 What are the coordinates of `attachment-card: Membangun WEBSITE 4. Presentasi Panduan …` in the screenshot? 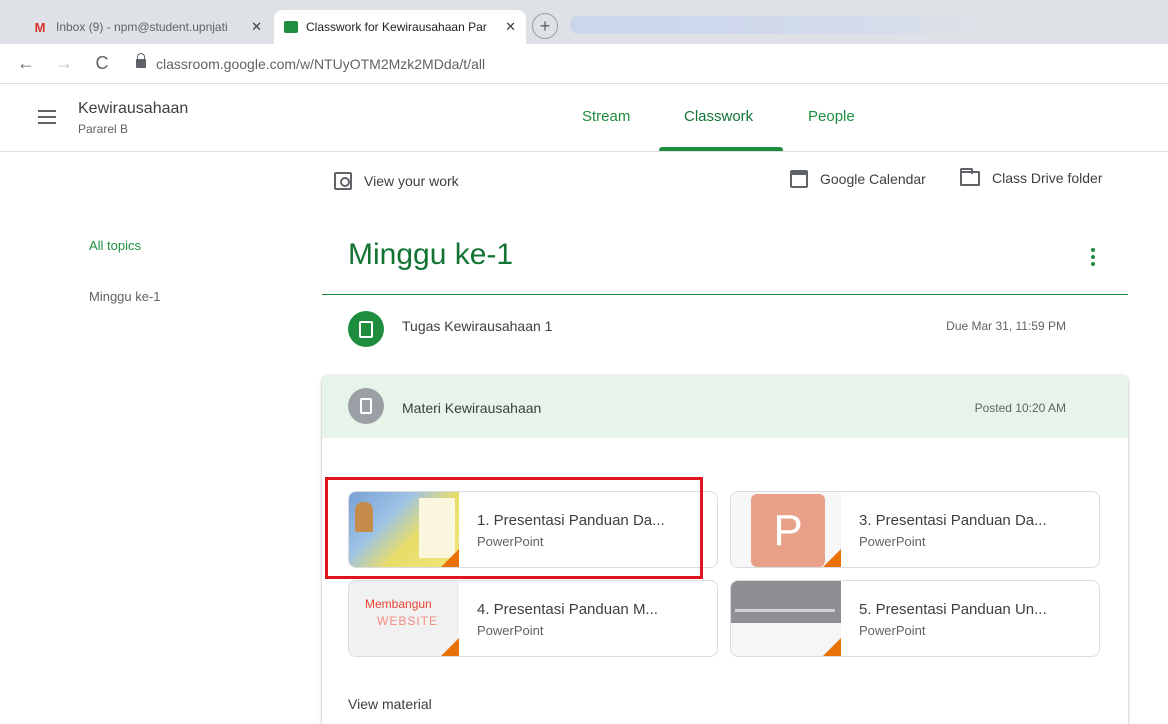 It's located at (533, 618).